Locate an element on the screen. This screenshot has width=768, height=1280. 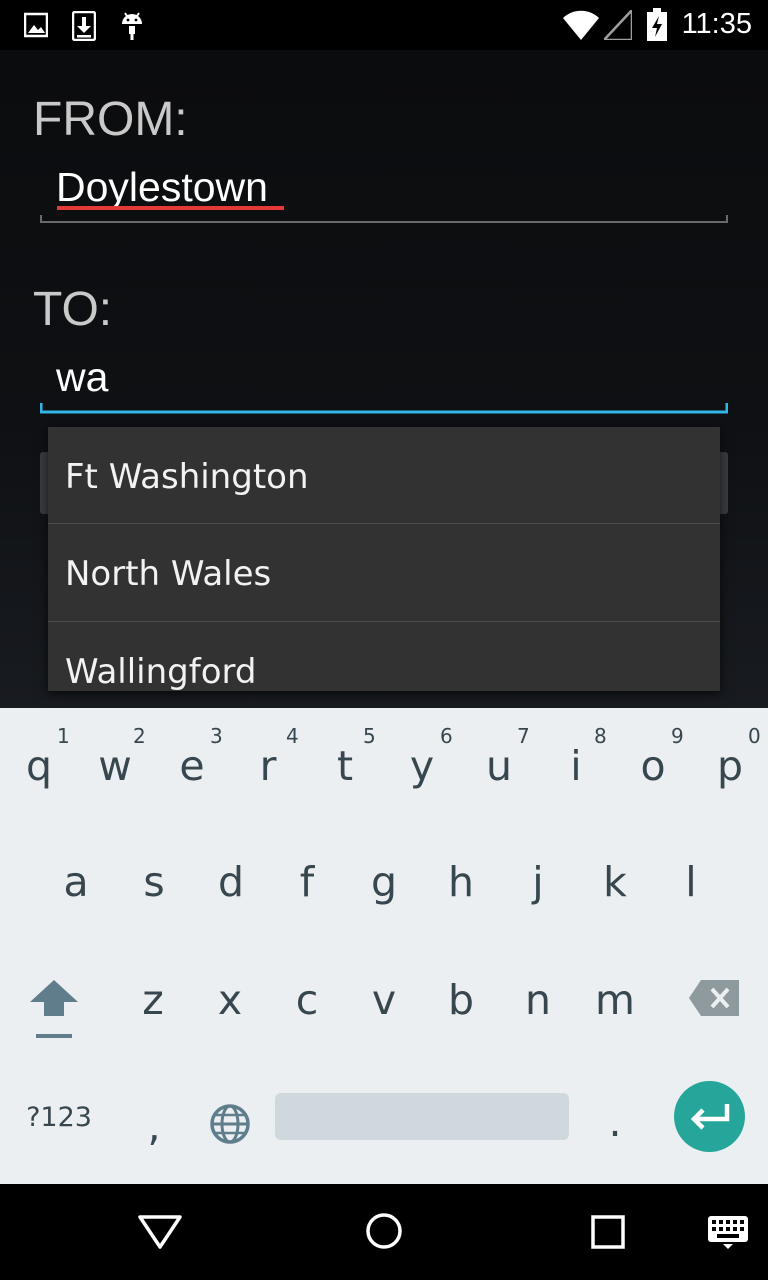
to-field-underline is located at coordinates (384, 408).